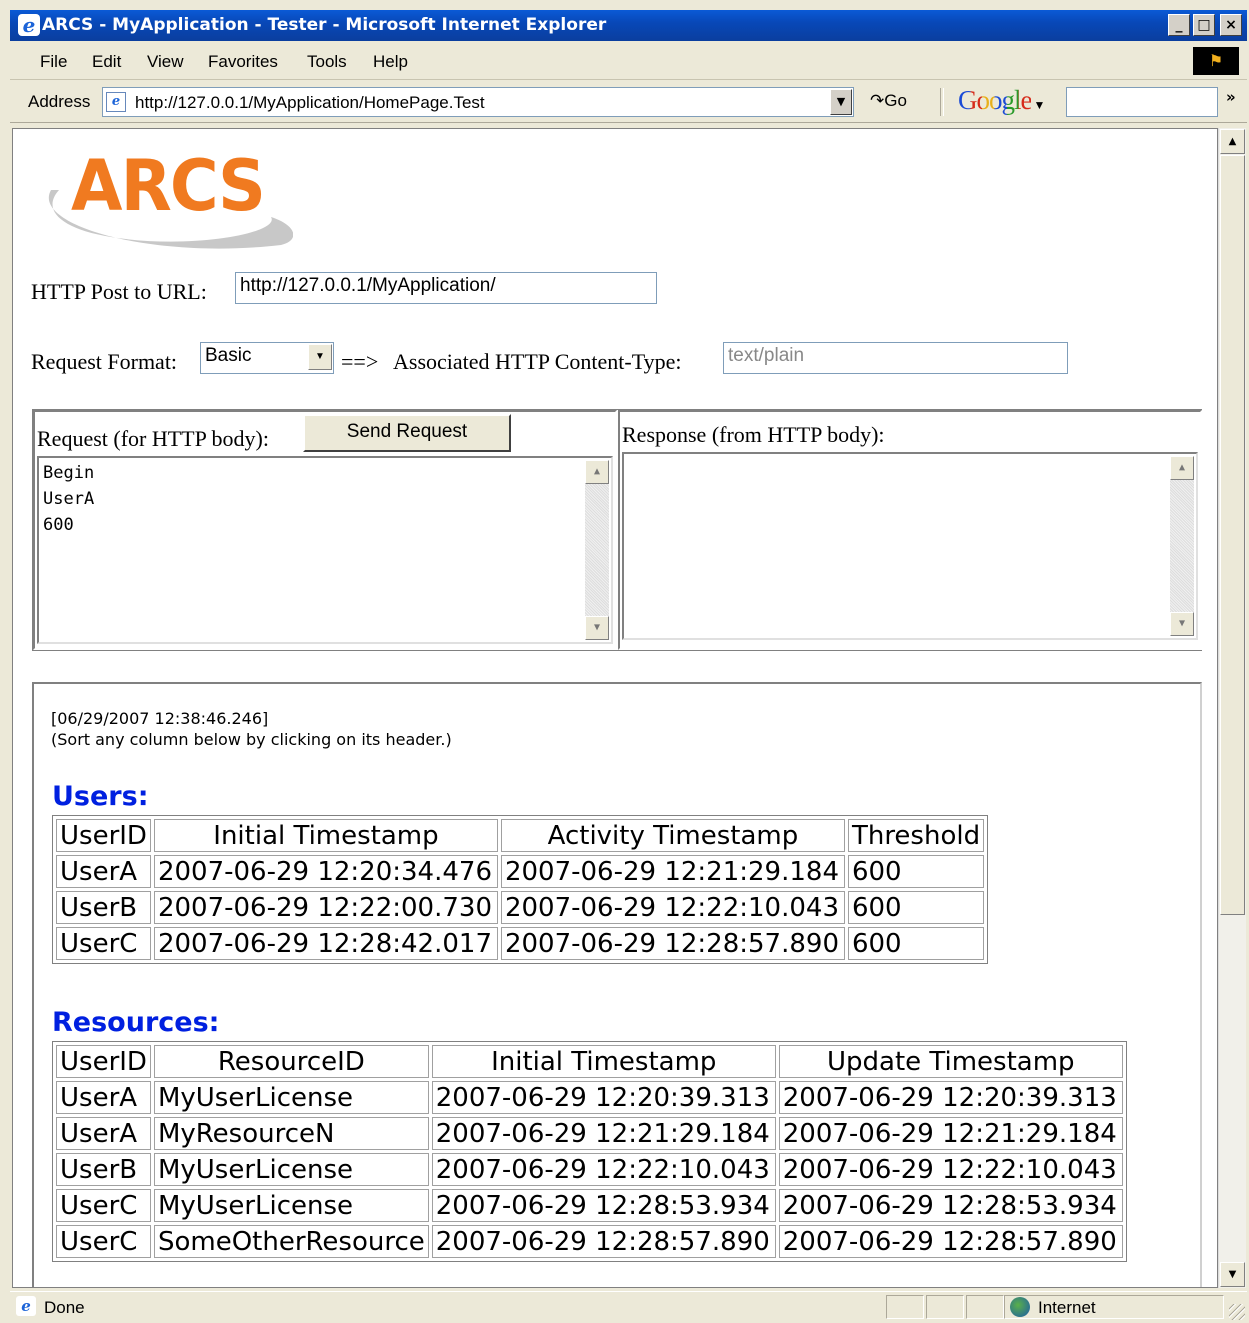 Image resolution: width=1249 pixels, height=1323 pixels. What do you see at coordinates (103, 907) in the screenshot?
I see `users-cell: UserB` at bounding box center [103, 907].